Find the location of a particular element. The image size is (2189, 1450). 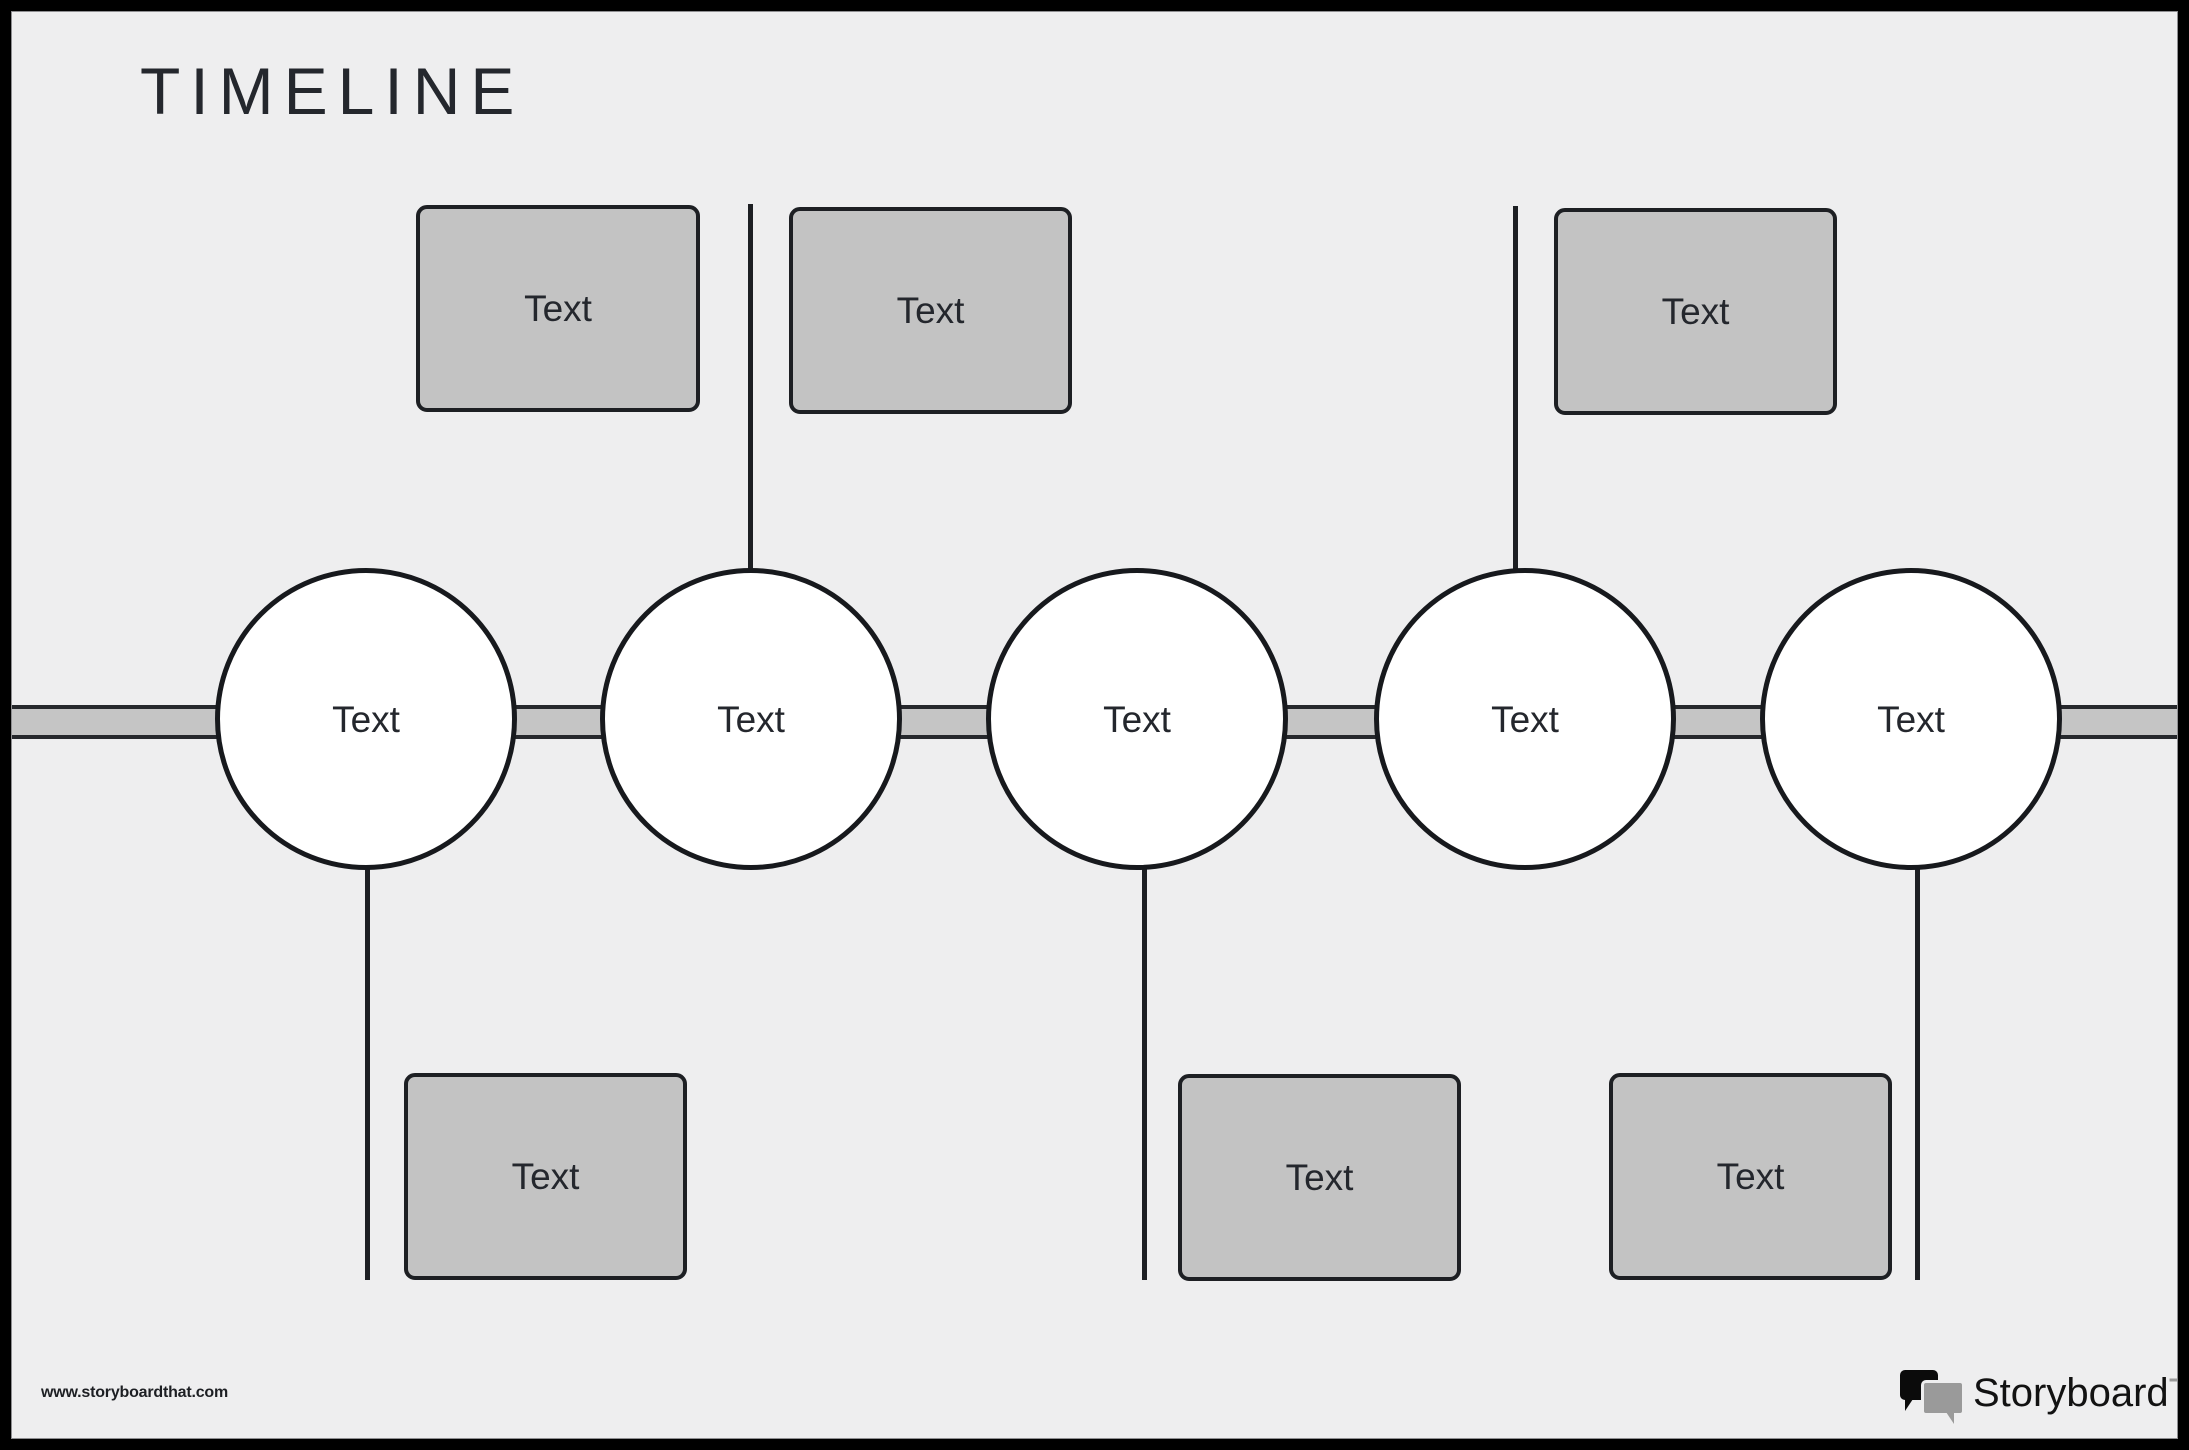

watermark-url: www.storyboardthat.com is located at coordinates (135, 1392).